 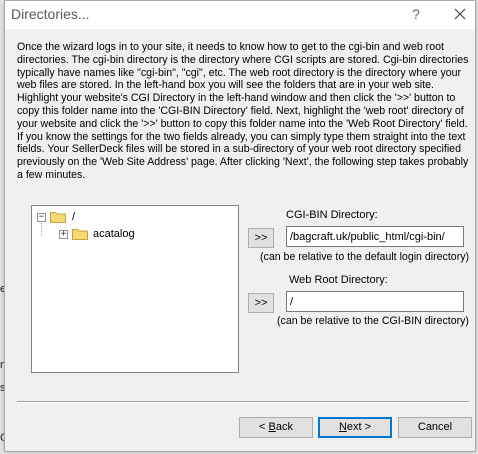 What do you see at coordinates (375, 301) in the screenshot?
I see `web-root-directory-field` at bounding box center [375, 301].